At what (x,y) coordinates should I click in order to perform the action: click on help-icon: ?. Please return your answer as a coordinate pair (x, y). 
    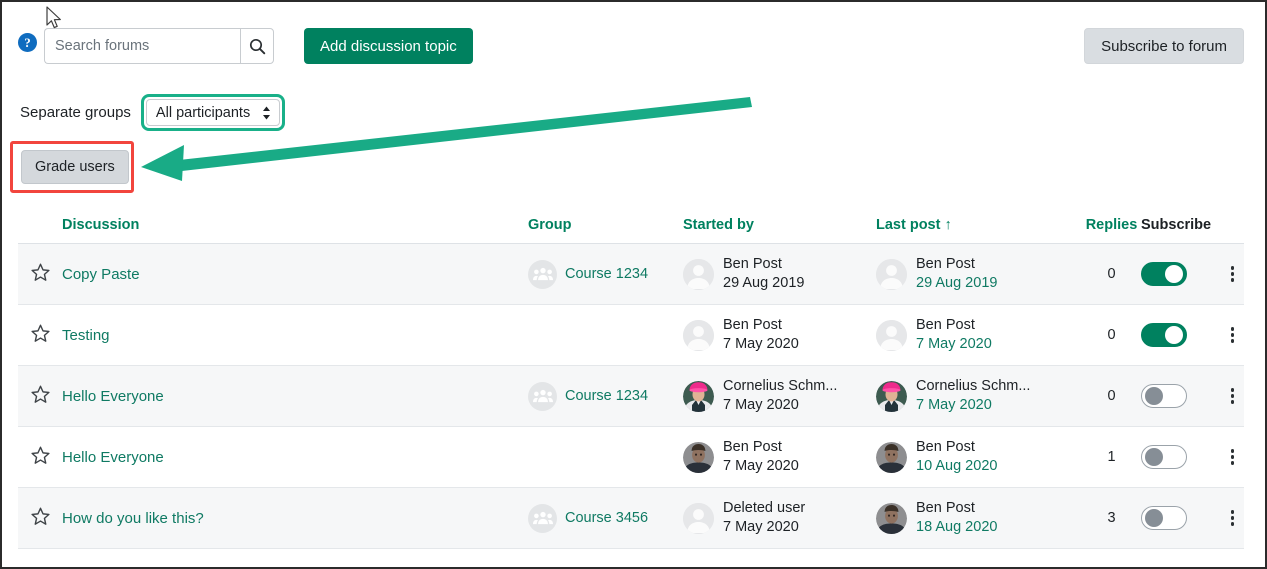
    Looking at the image, I should click on (27, 42).